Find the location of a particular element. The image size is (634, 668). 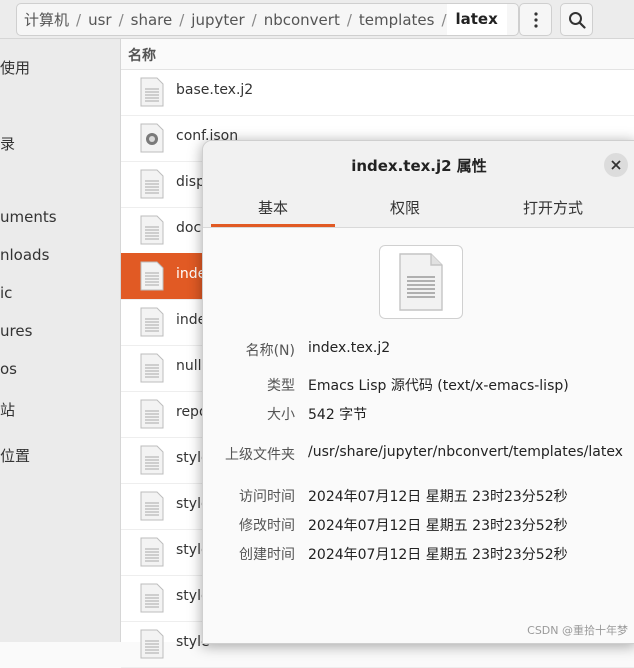

accessed-value: 2024年07月12日 星期五 23时23分52秒 is located at coordinates (438, 497).